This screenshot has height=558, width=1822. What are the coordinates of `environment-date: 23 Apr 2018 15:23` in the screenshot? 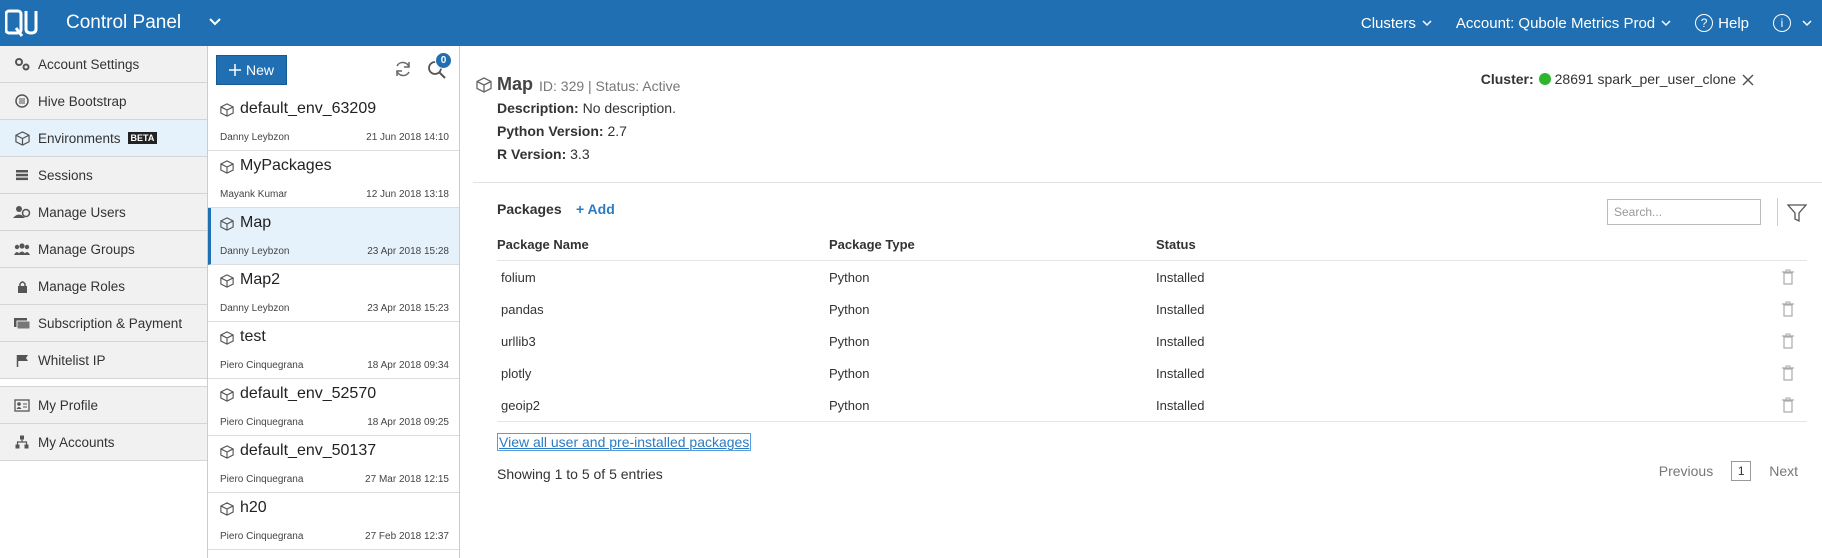 It's located at (408, 308).